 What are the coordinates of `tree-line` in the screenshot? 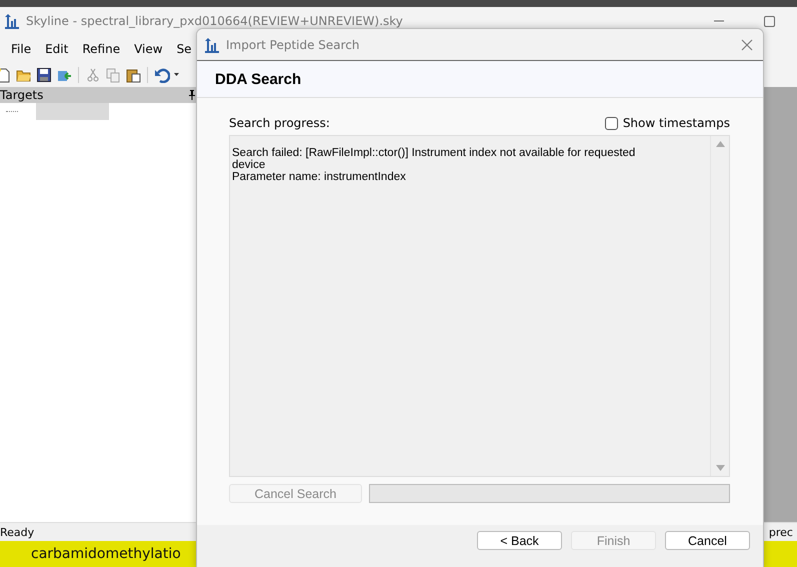 It's located at (12, 111).